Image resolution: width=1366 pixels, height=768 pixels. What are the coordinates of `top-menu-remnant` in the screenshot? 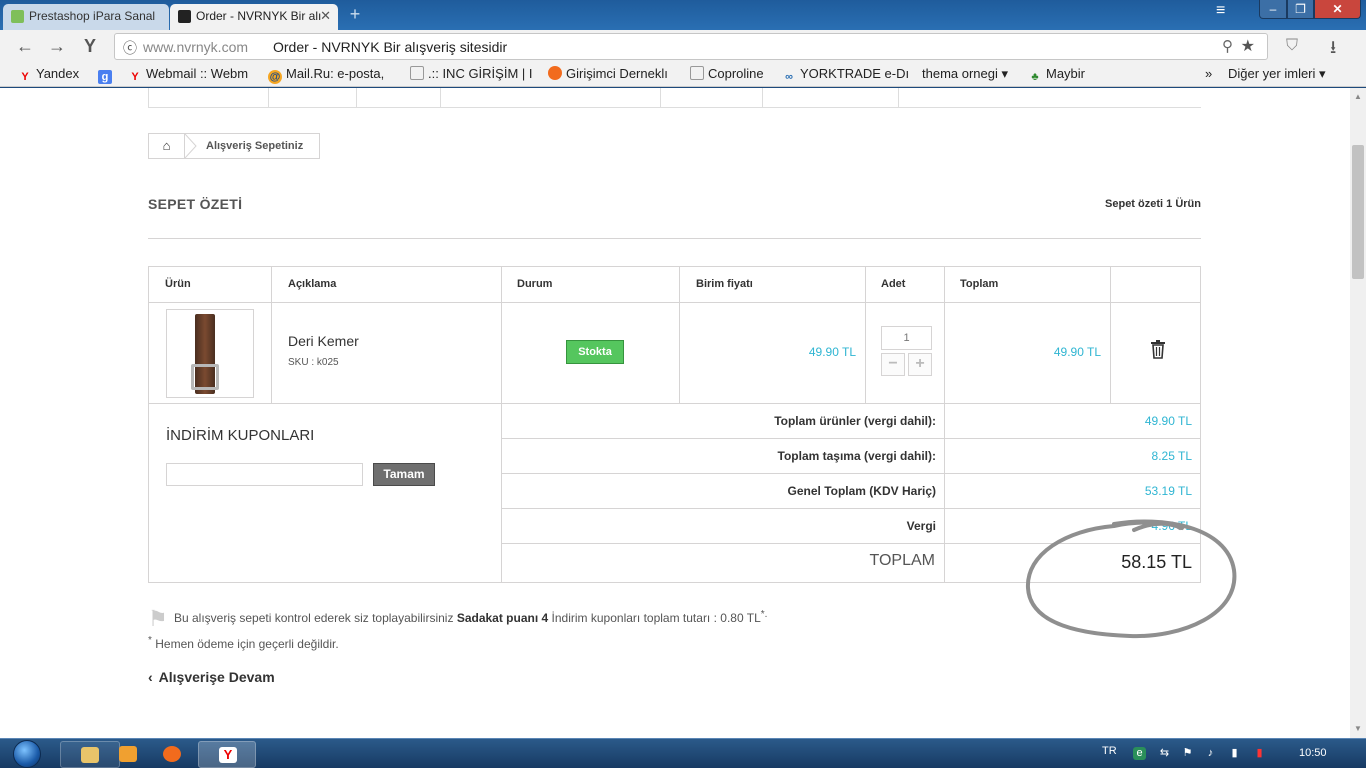 It's located at (674, 98).